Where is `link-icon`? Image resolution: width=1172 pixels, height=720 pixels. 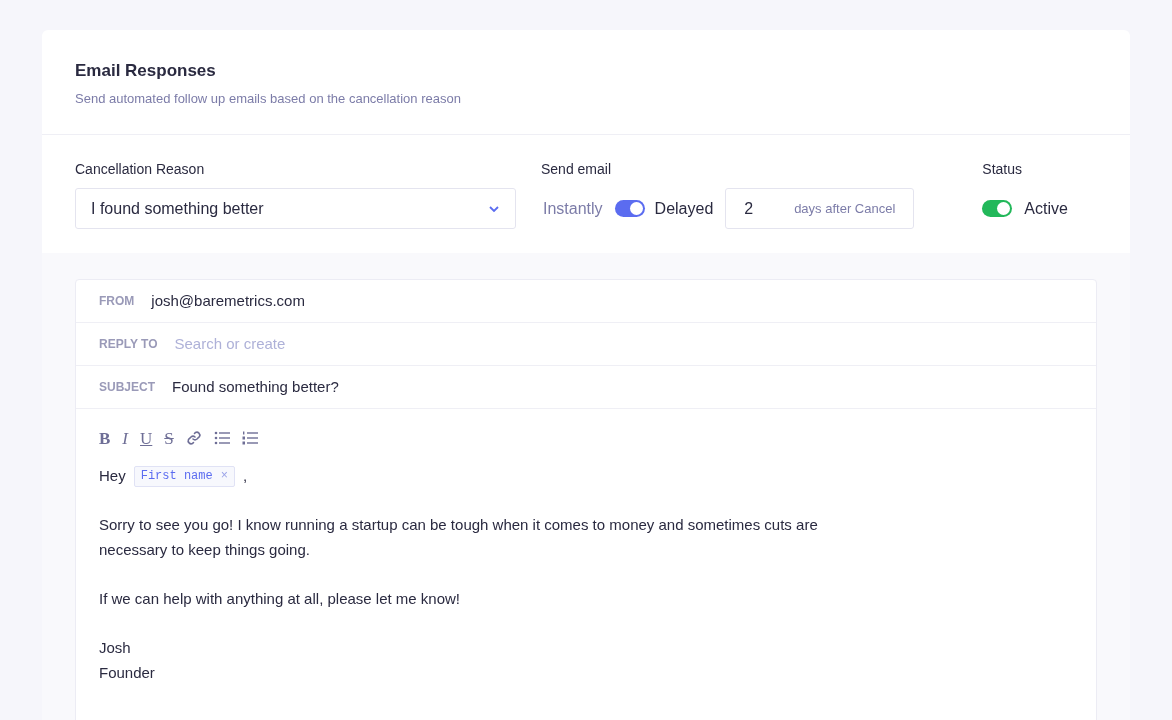
link-icon is located at coordinates (193, 438).